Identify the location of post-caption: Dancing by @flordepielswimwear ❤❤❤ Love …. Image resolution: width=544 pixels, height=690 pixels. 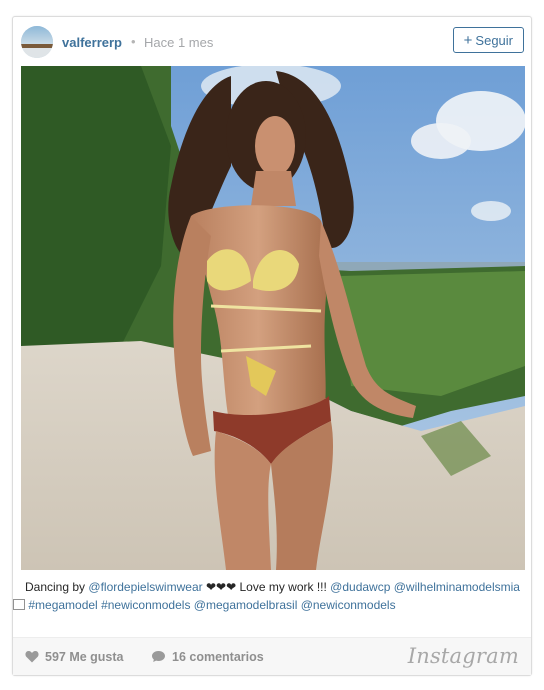
(273, 596).